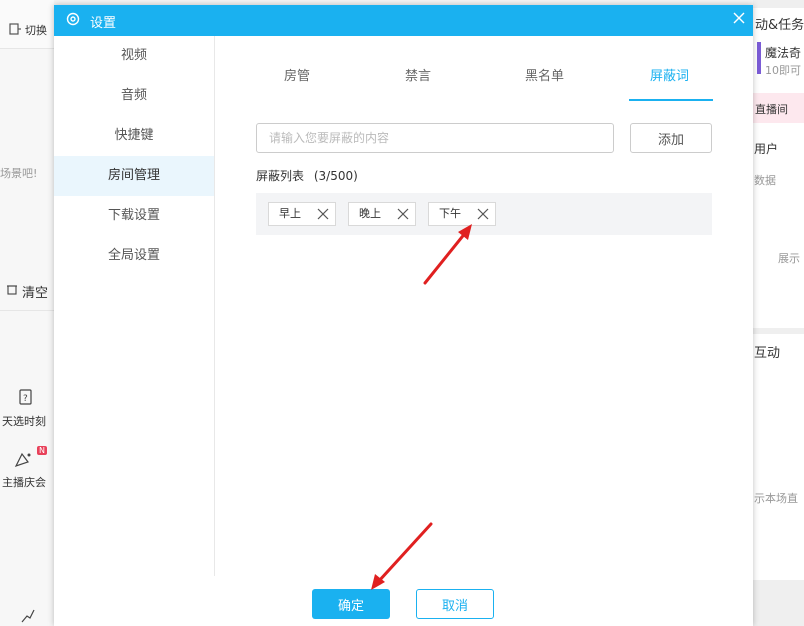  Describe the element at coordinates (765, 180) in the screenshot. I see `bg-data-label: 数据` at that location.